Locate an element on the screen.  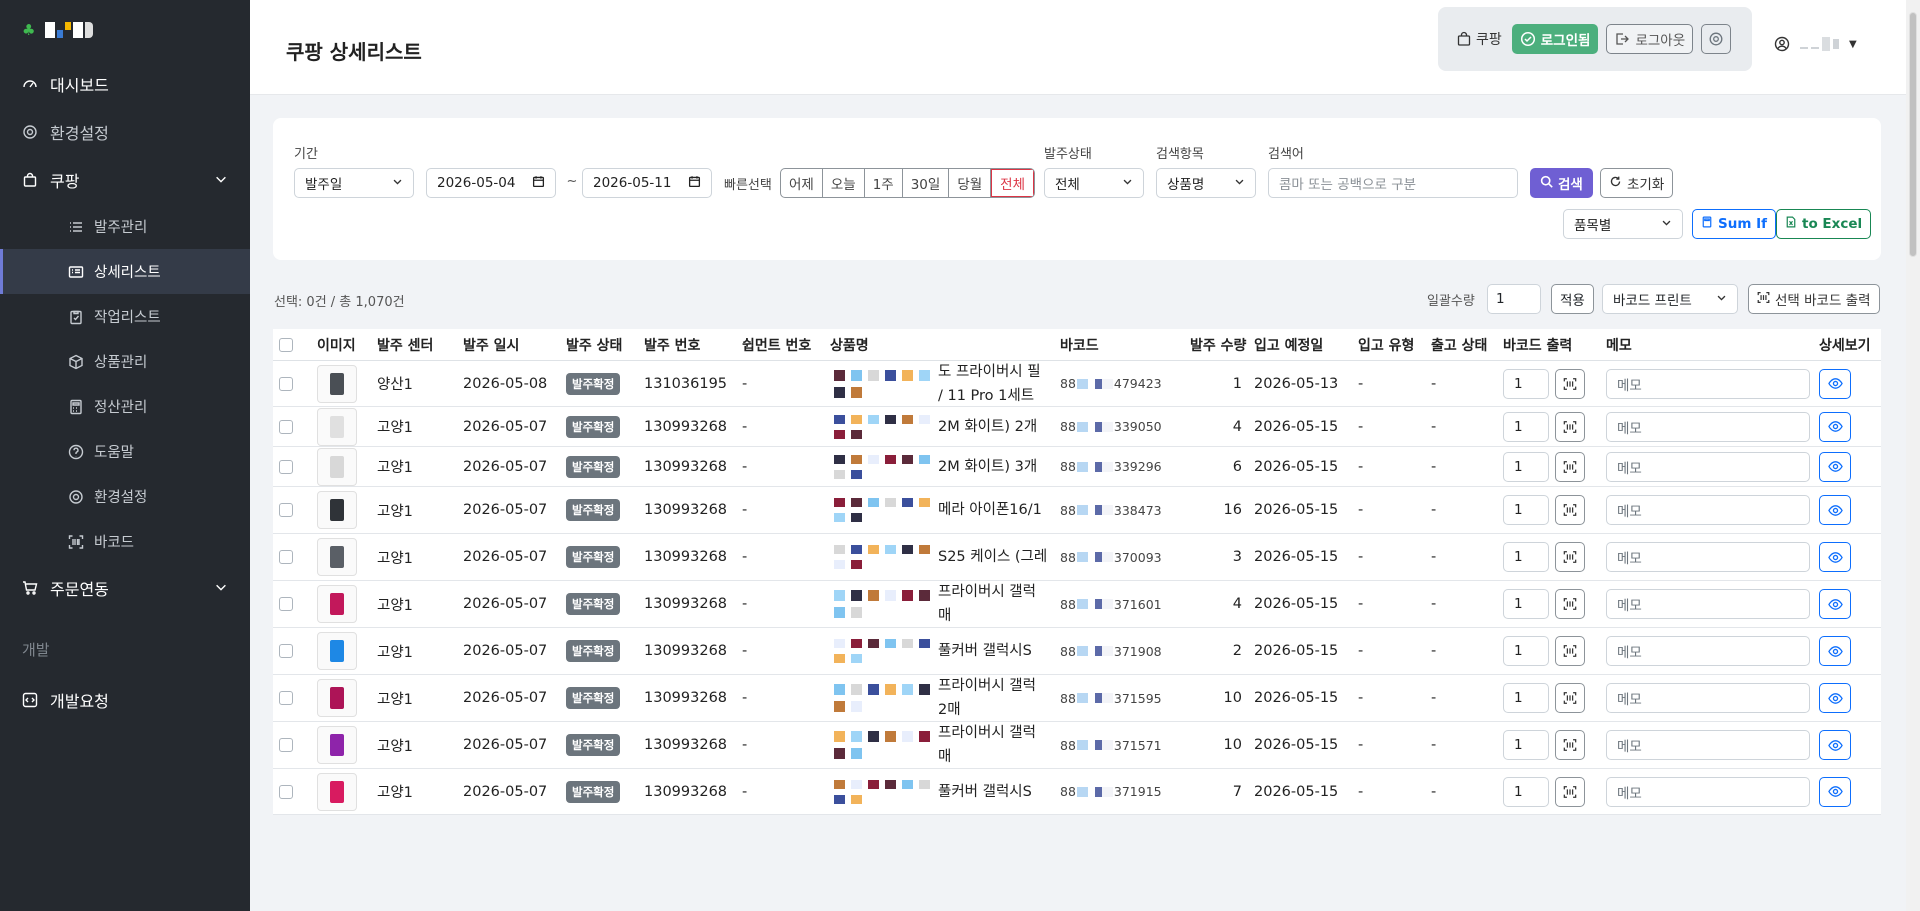
print-selected-barcodes-button: 선택 바코드 출력 is located at coordinates (1814, 299).